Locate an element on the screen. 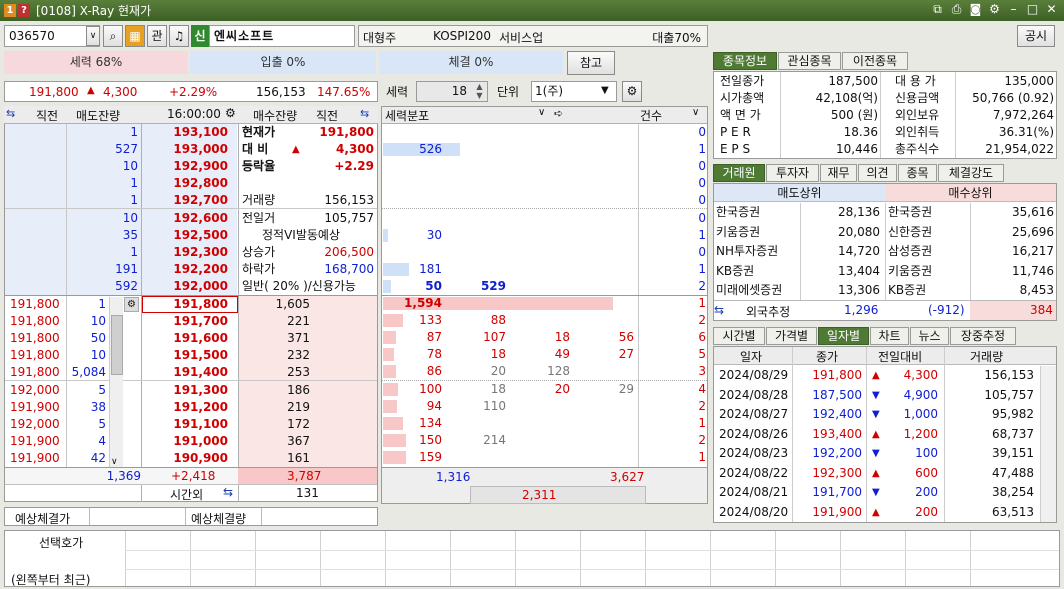  tab-tabs3-5: 장중추정 is located at coordinates (983, 336).